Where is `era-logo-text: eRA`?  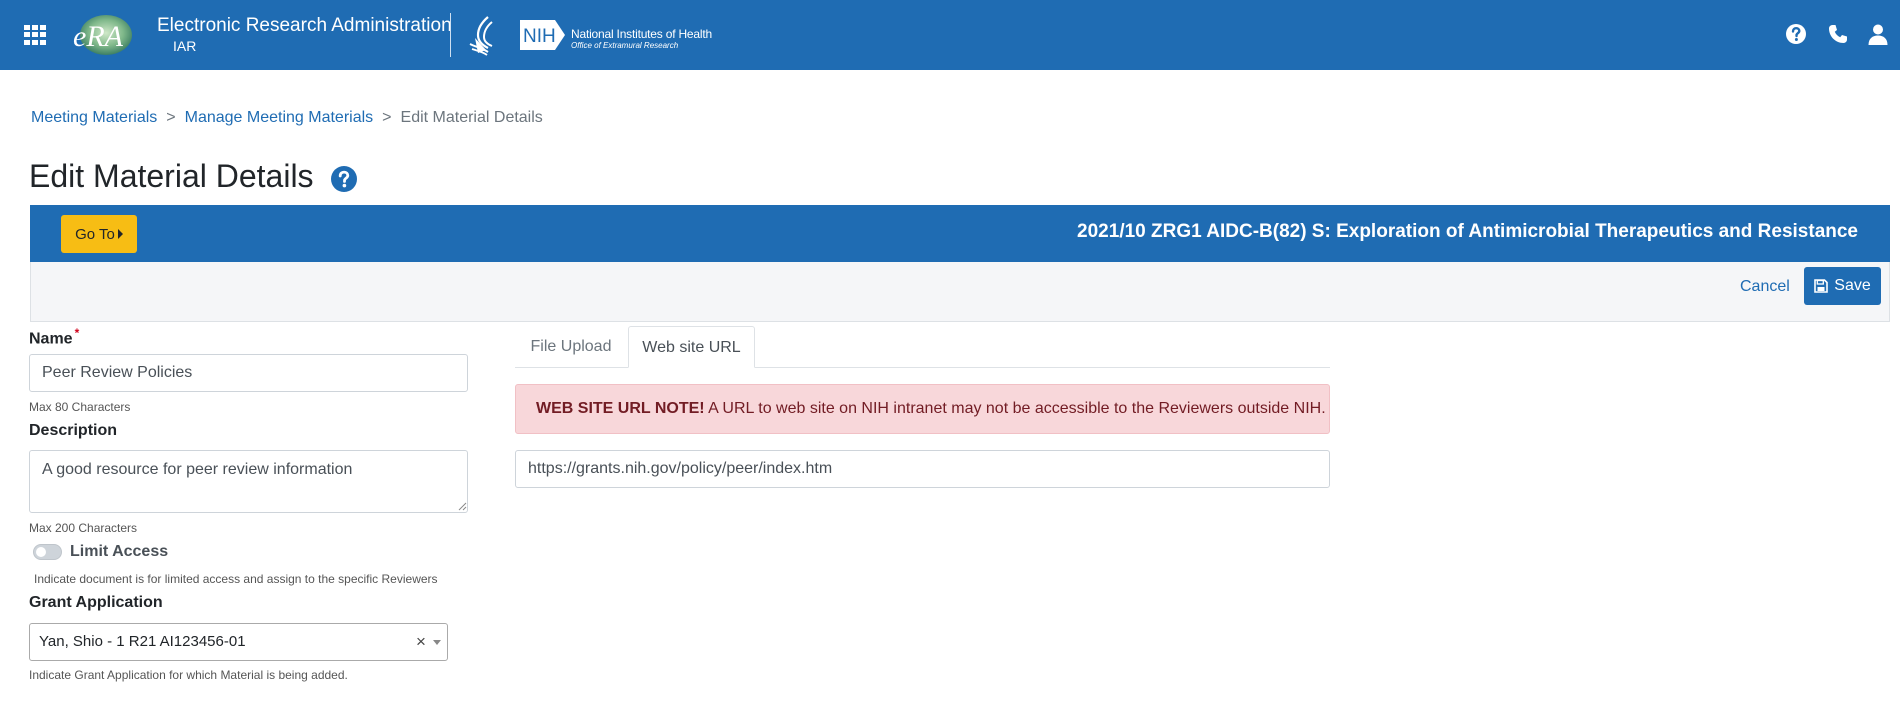 era-logo-text: eRA is located at coordinates (98, 36).